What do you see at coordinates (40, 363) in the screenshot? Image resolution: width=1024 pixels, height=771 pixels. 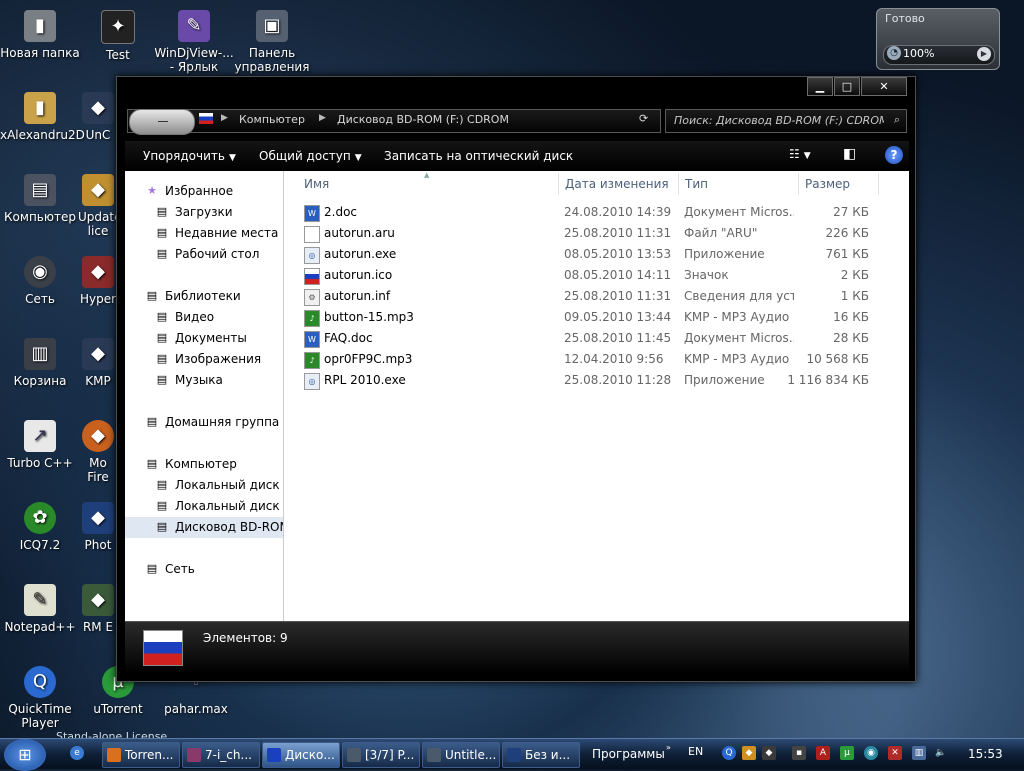 I see `desktop-icon-recycle-bin: ▥ Корзина` at bounding box center [40, 363].